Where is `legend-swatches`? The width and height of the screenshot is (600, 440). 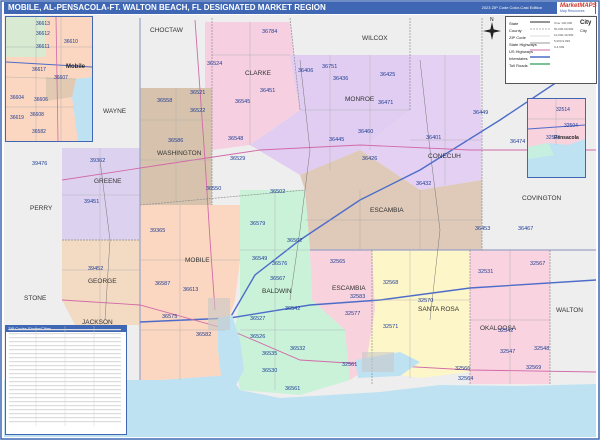
legend-swatches is located at coordinates (540, 43).